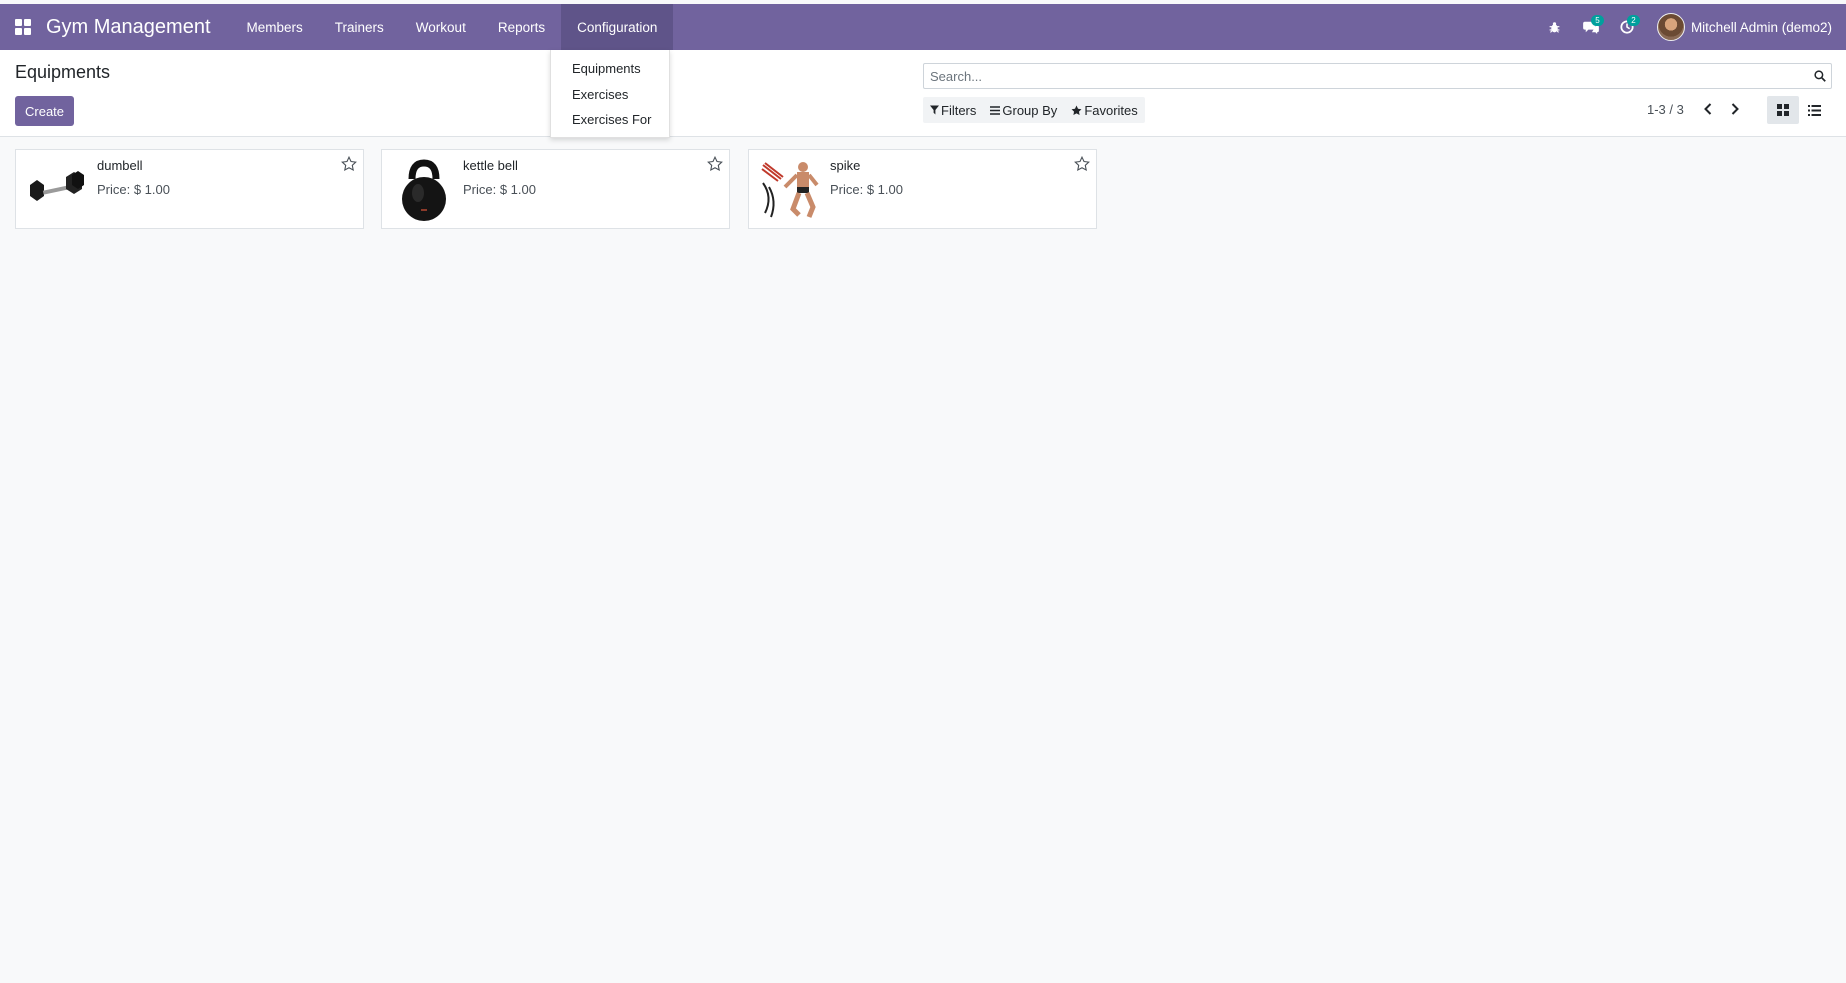  I want to click on menu-members: Members, so click(275, 27).